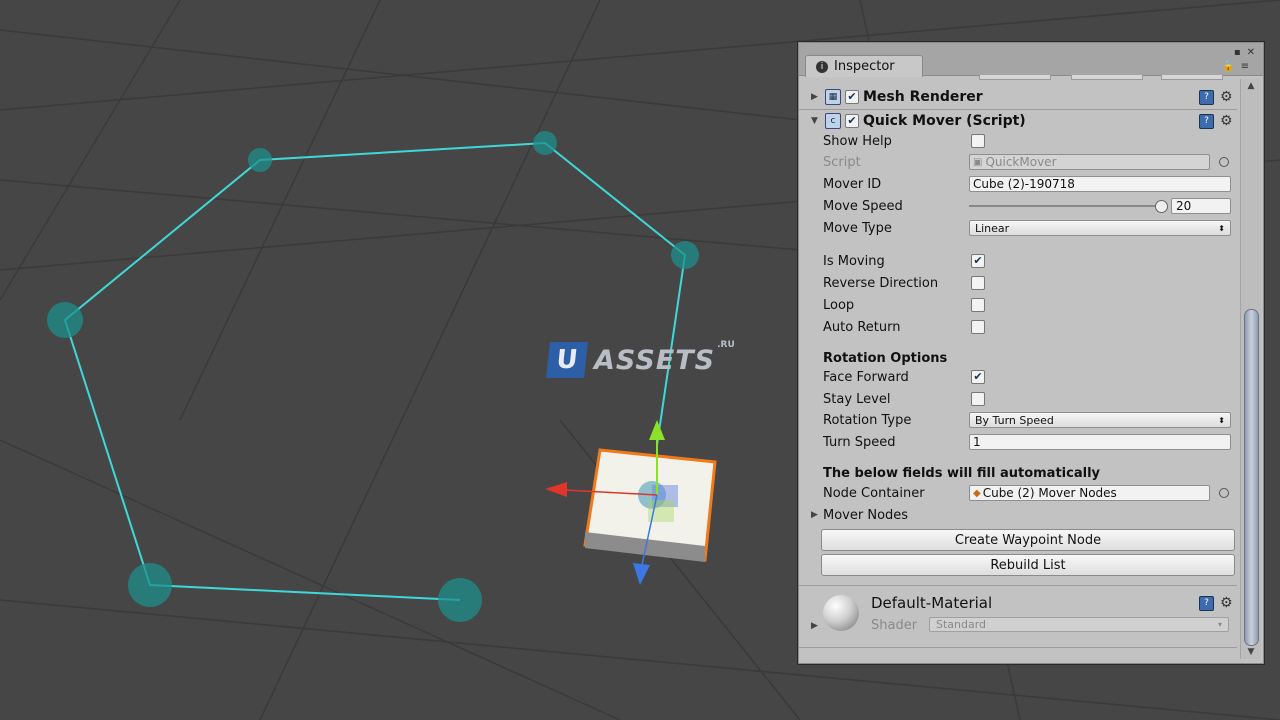 The height and width of the screenshot is (720, 1280). Describe the element at coordinates (1028, 540) in the screenshot. I see `create-waypoint-node-button: Create Waypoint Node` at that location.